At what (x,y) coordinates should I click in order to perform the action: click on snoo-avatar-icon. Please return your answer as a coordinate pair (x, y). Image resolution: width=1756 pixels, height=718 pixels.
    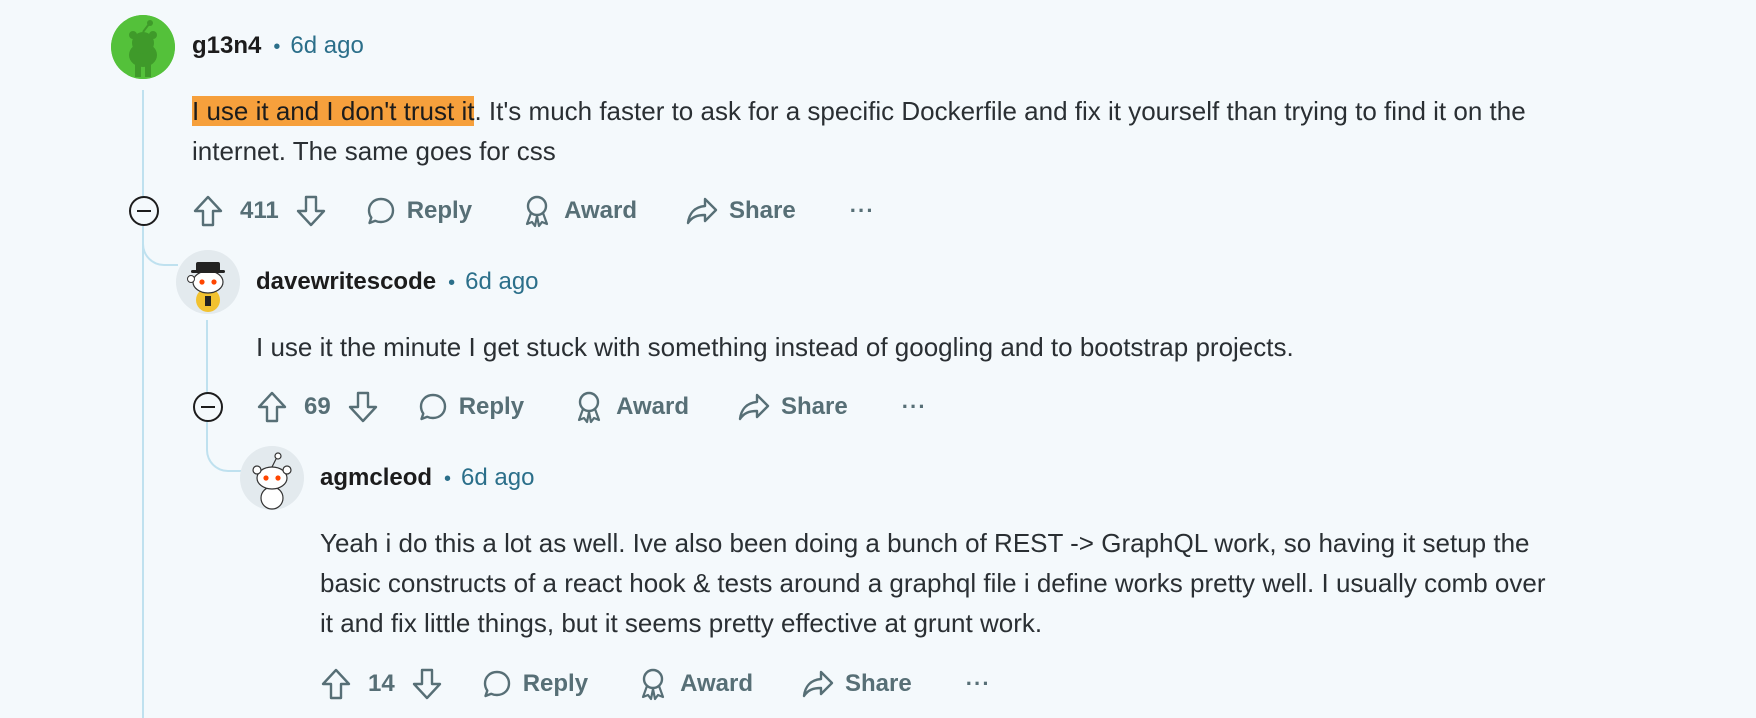
    Looking at the image, I should click on (272, 478).